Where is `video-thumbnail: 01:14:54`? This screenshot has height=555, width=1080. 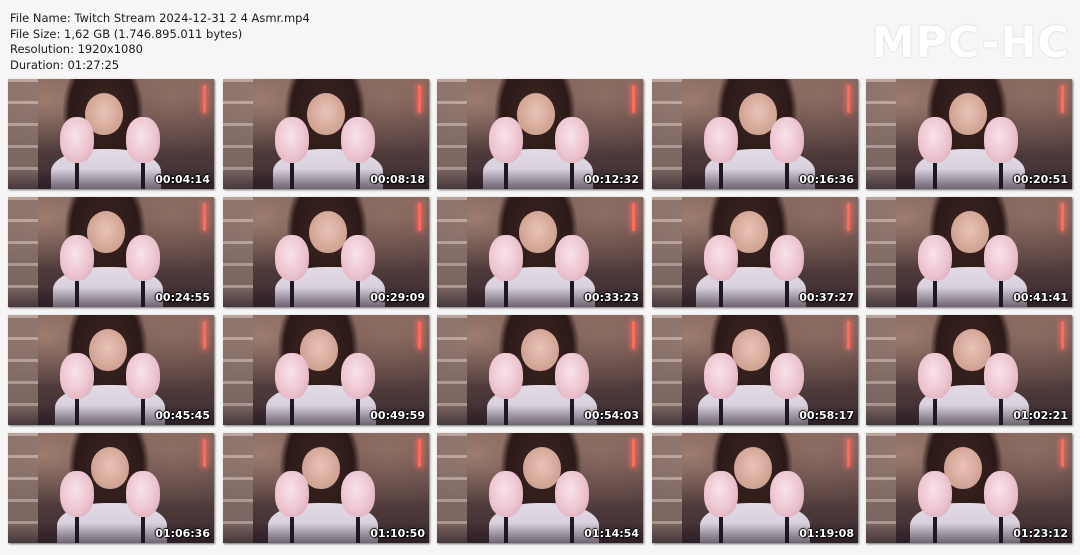 video-thumbnail: 01:14:54 is located at coordinates (540, 488).